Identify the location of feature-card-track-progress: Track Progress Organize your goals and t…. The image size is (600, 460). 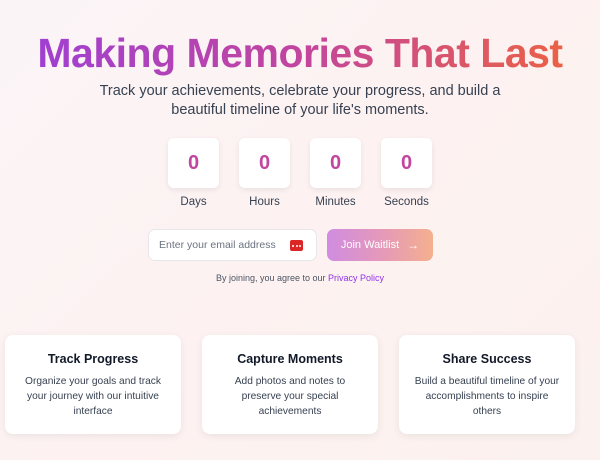
(93, 384).